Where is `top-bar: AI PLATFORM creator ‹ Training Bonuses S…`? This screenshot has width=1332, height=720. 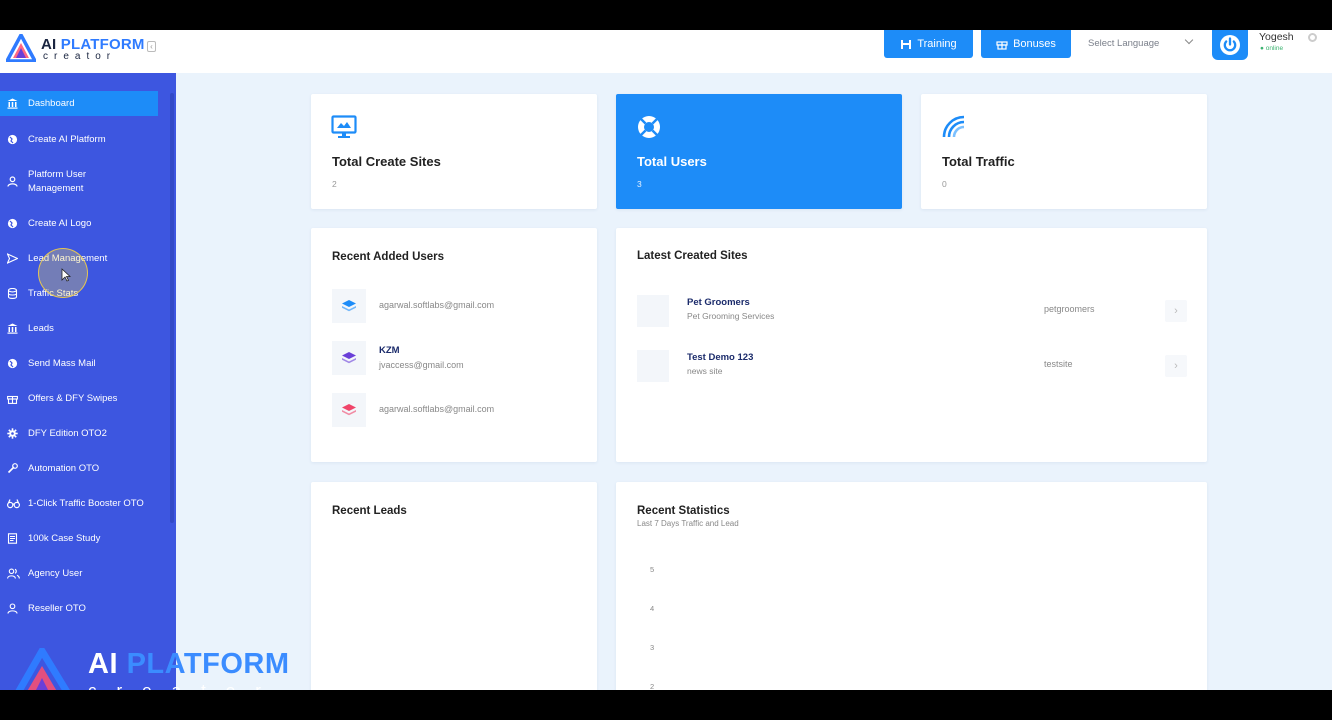 top-bar: AI PLATFORM creator ‹ Training Bonuses S… is located at coordinates (666, 51).